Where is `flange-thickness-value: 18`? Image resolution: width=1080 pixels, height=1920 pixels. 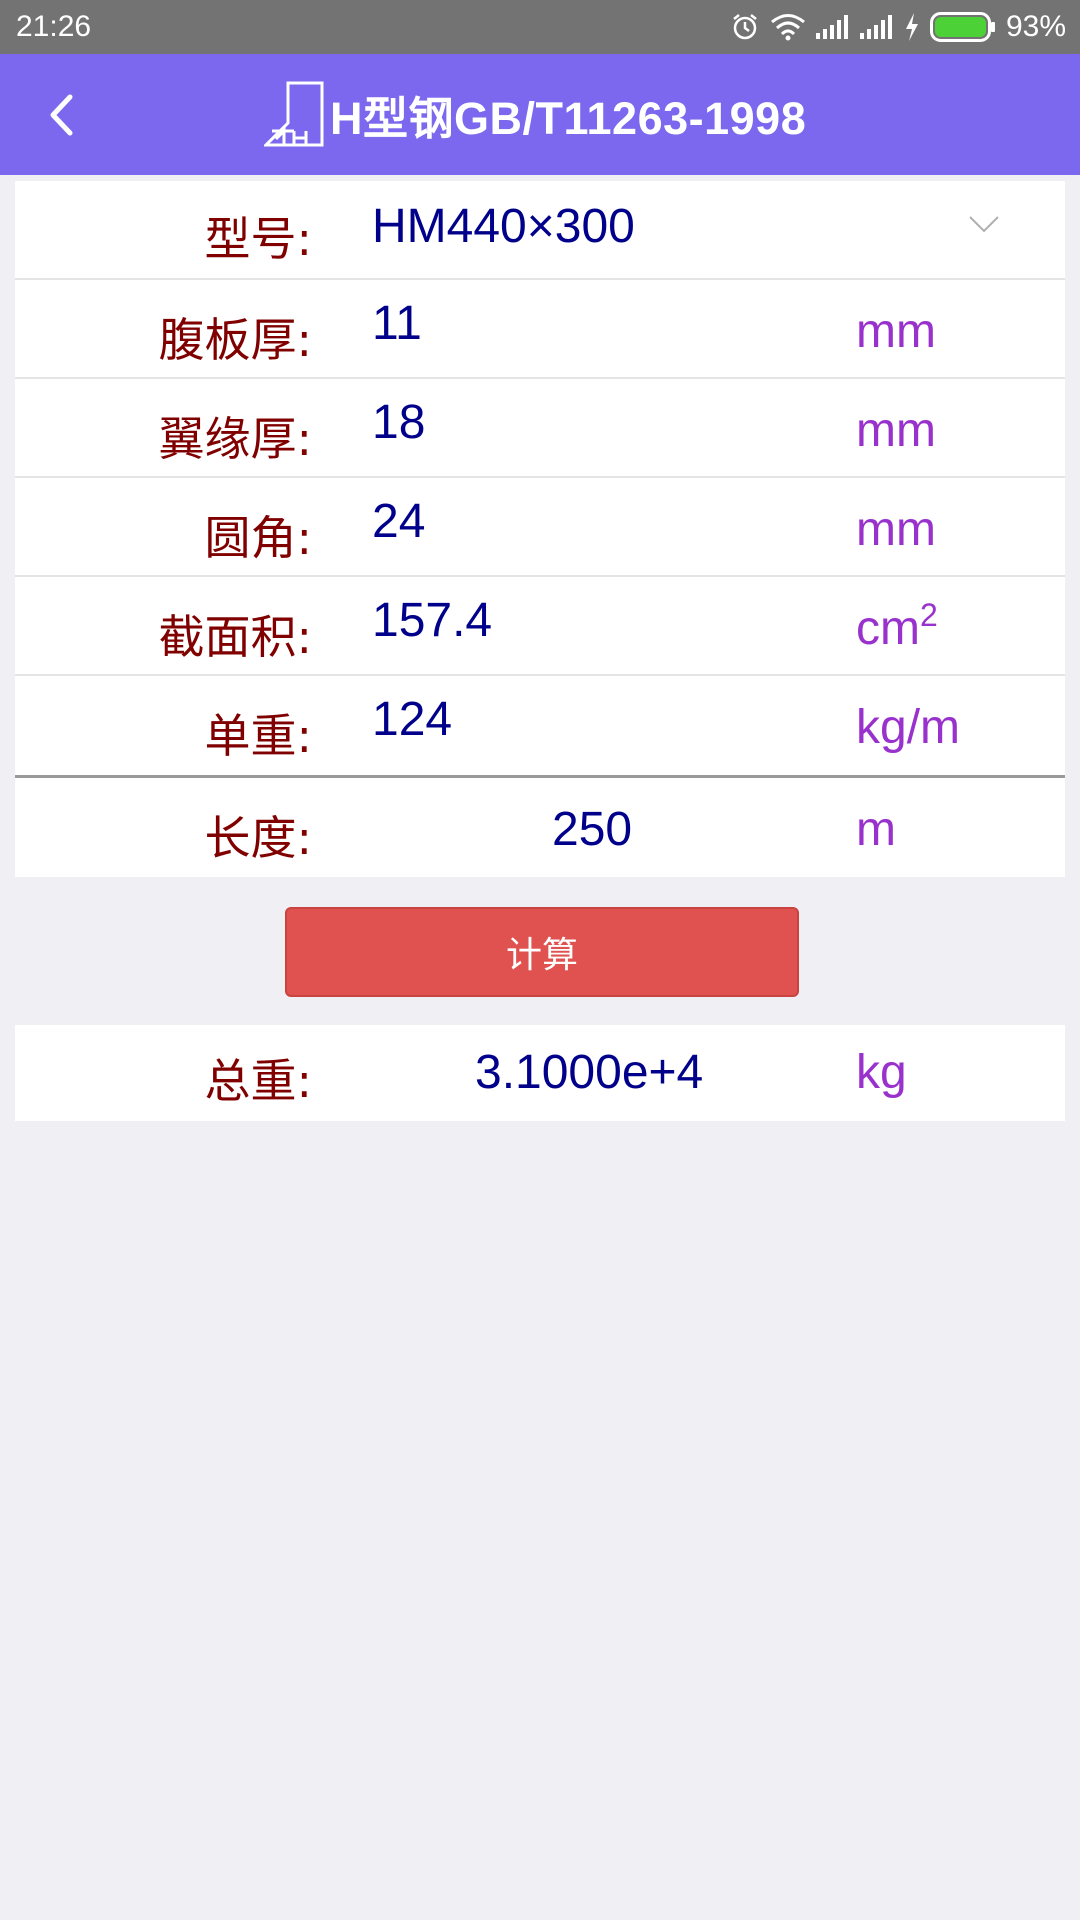 flange-thickness-value: 18 is located at coordinates (399, 422).